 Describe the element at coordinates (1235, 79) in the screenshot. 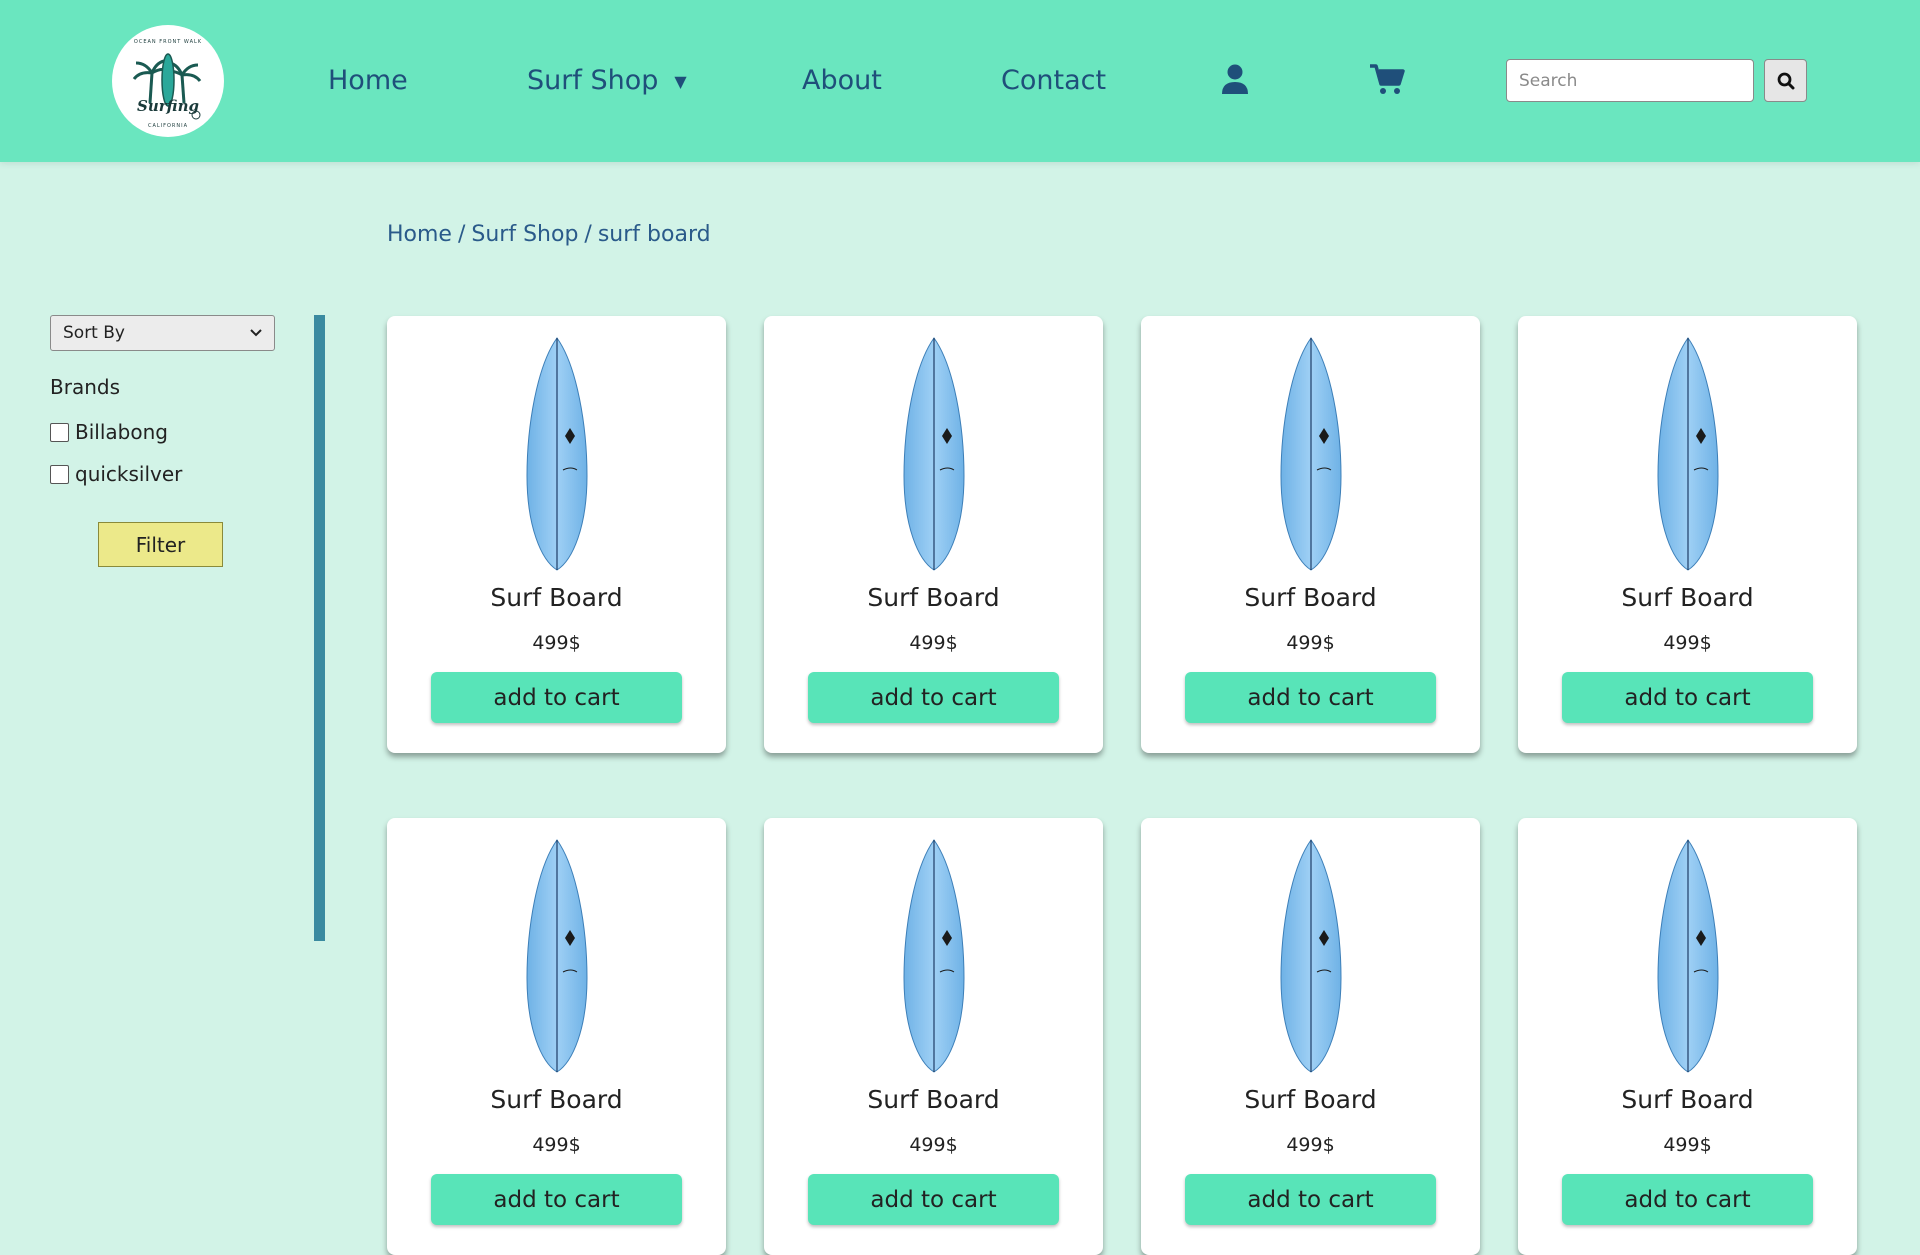

I see `user-icon` at that location.